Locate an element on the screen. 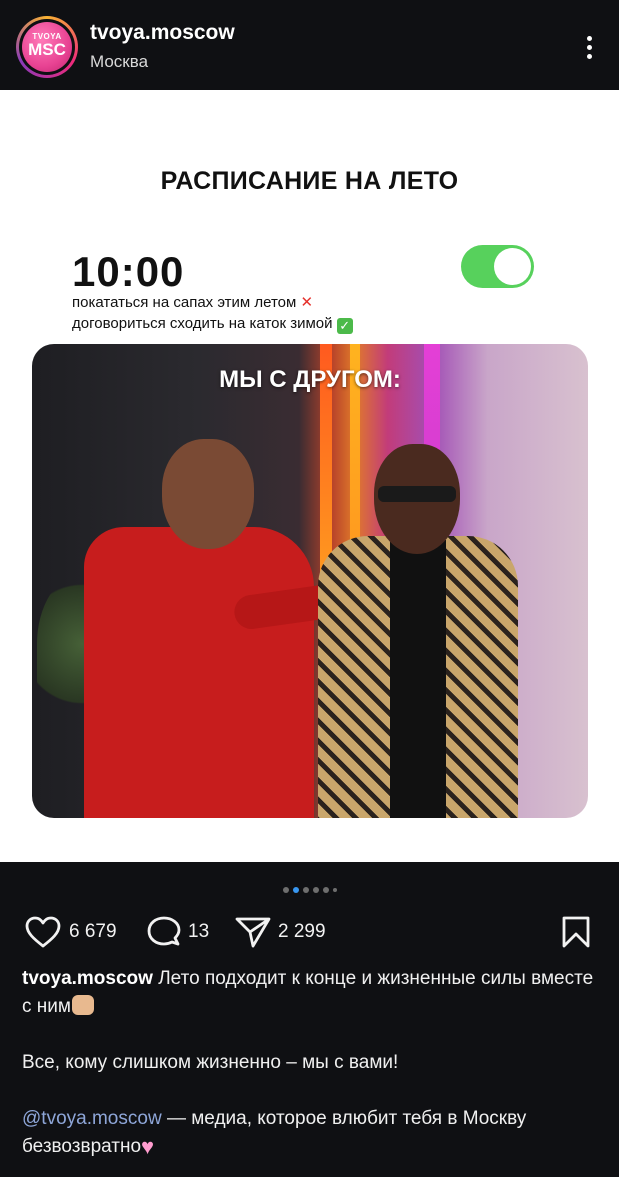 Image resolution: width=619 pixels, height=1177 pixels. avatar-main-text: MSC is located at coordinates (47, 49).